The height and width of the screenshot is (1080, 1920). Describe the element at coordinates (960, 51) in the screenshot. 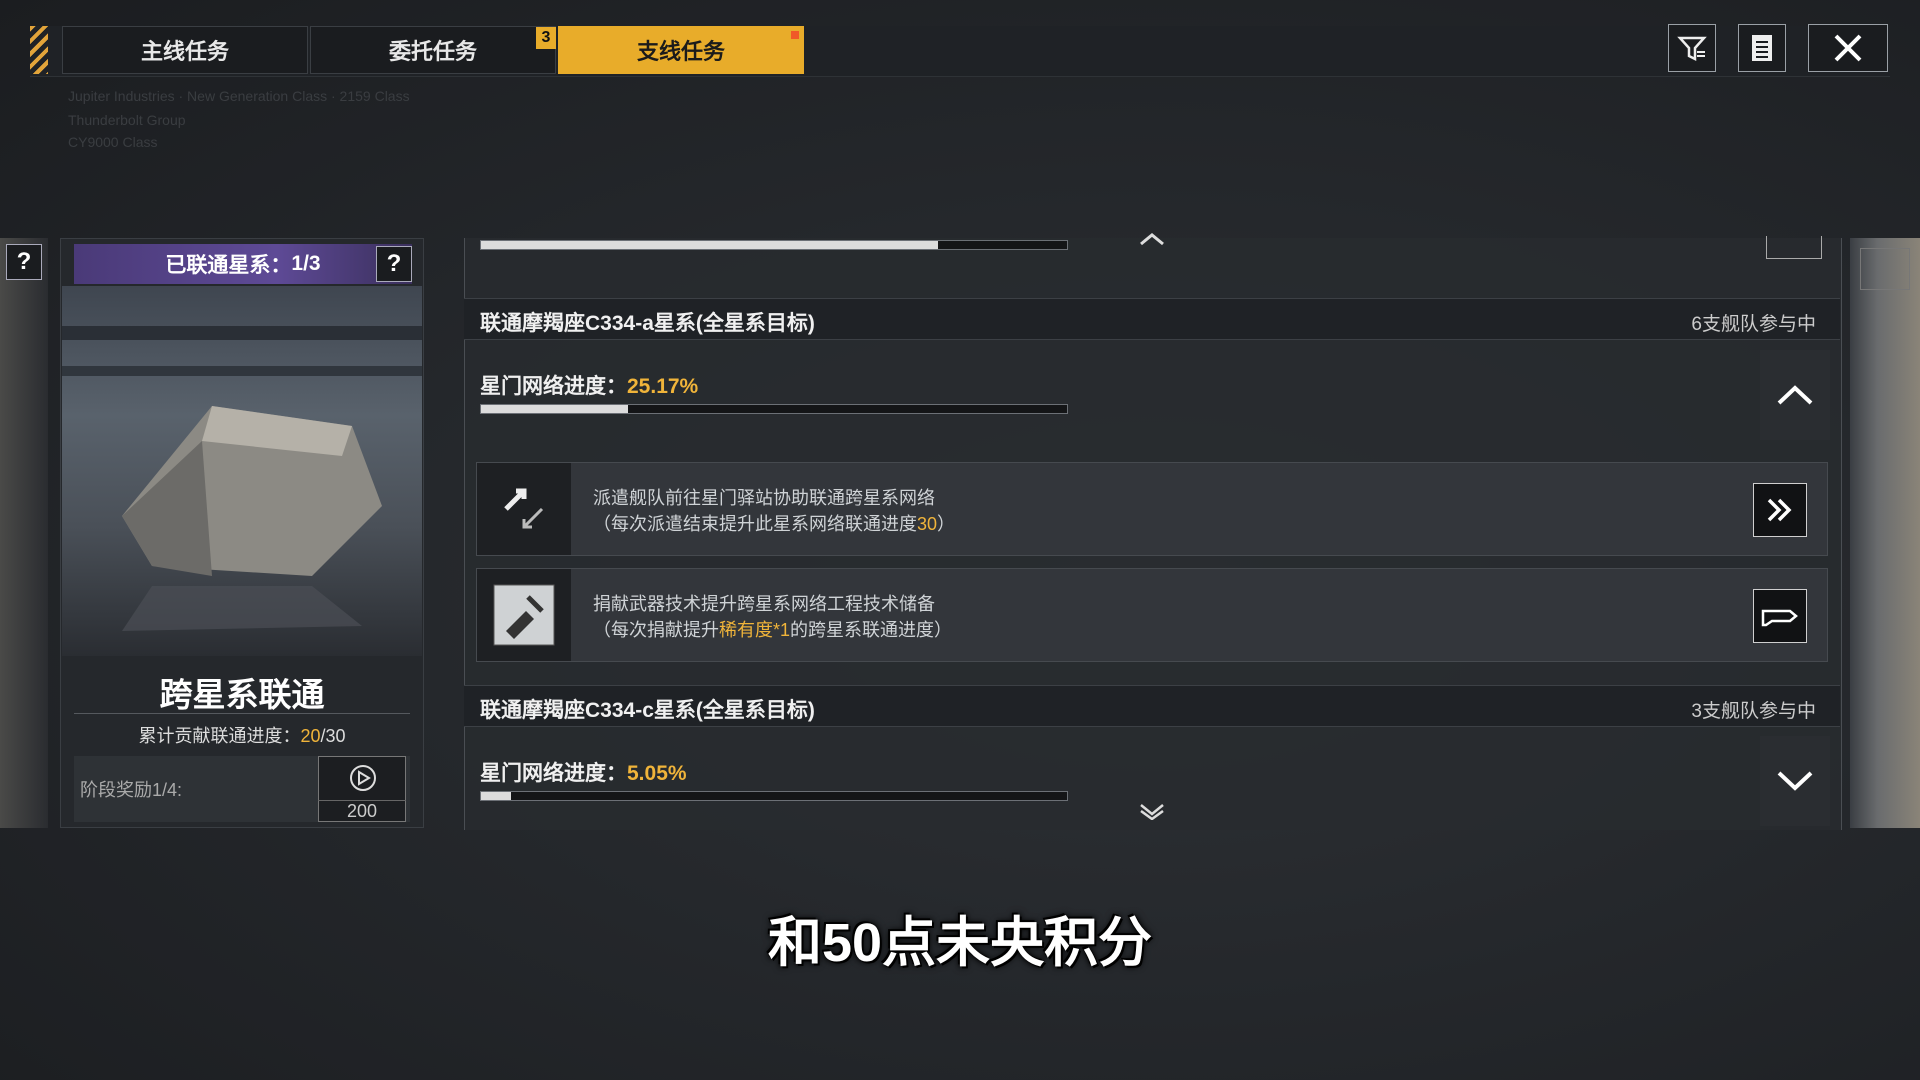

I see `top-tab-bar` at that location.